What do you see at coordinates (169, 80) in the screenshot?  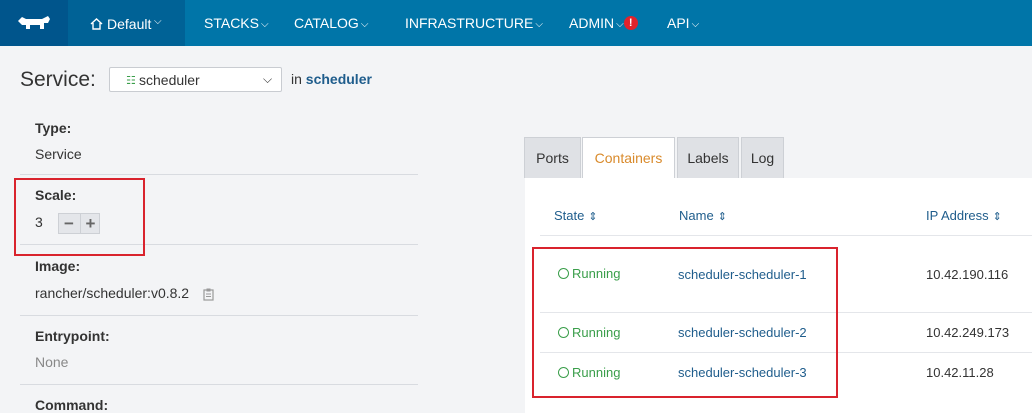 I see `service-select-value: scheduler` at bounding box center [169, 80].